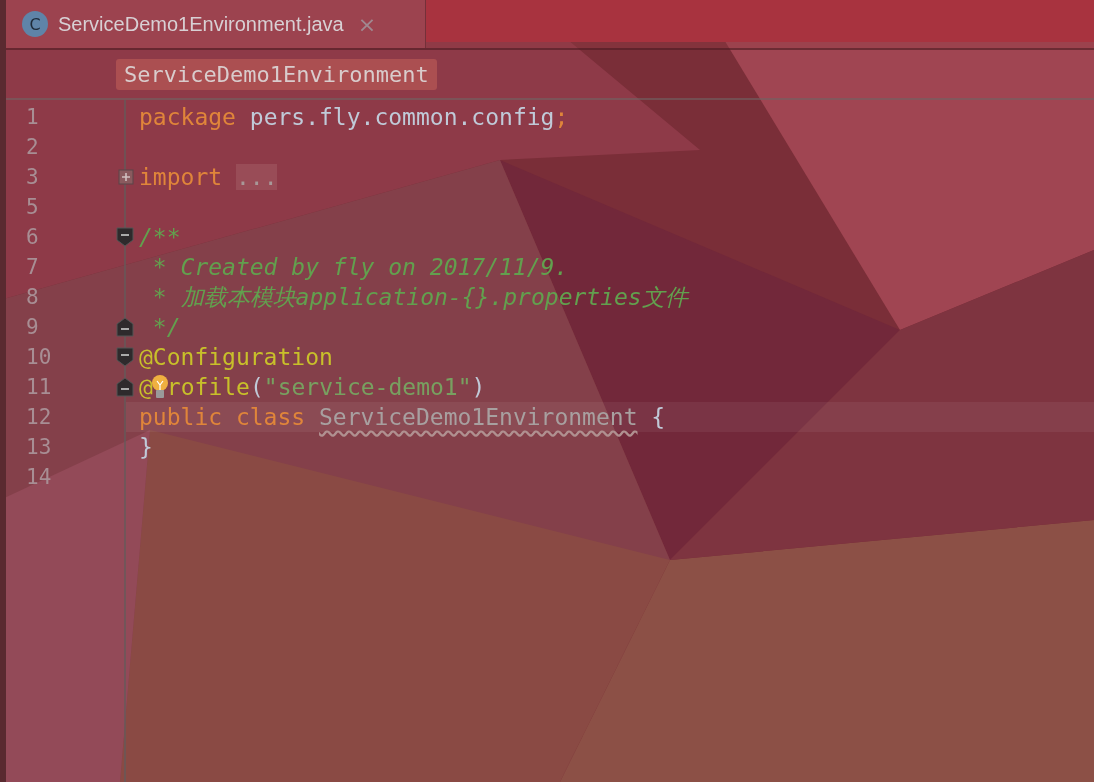 This screenshot has width=1094, height=782. Describe the element at coordinates (32, 177) in the screenshot. I see `line-number: 3` at that location.